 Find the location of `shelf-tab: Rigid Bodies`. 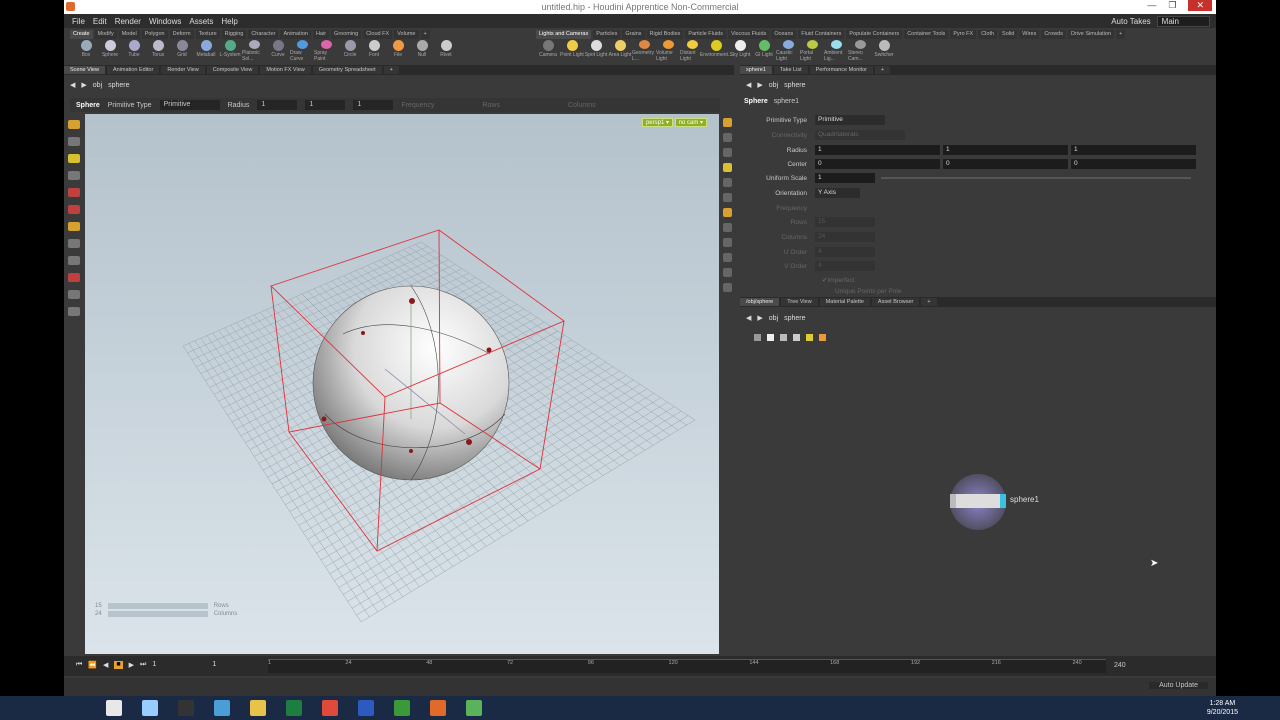

shelf-tab: Rigid Bodies is located at coordinates (665, 34).